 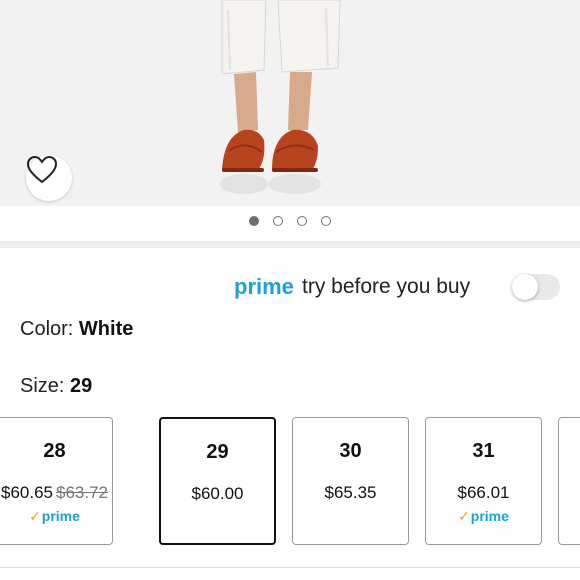 I want to click on wishlist-button, so click(x=49, y=178).